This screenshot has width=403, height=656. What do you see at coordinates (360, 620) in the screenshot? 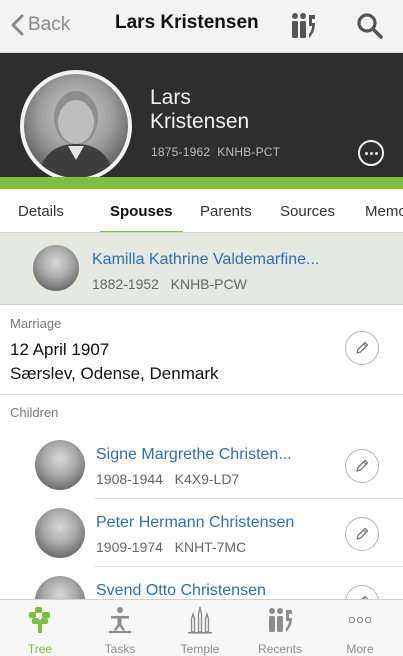
I see `more-icon` at bounding box center [360, 620].